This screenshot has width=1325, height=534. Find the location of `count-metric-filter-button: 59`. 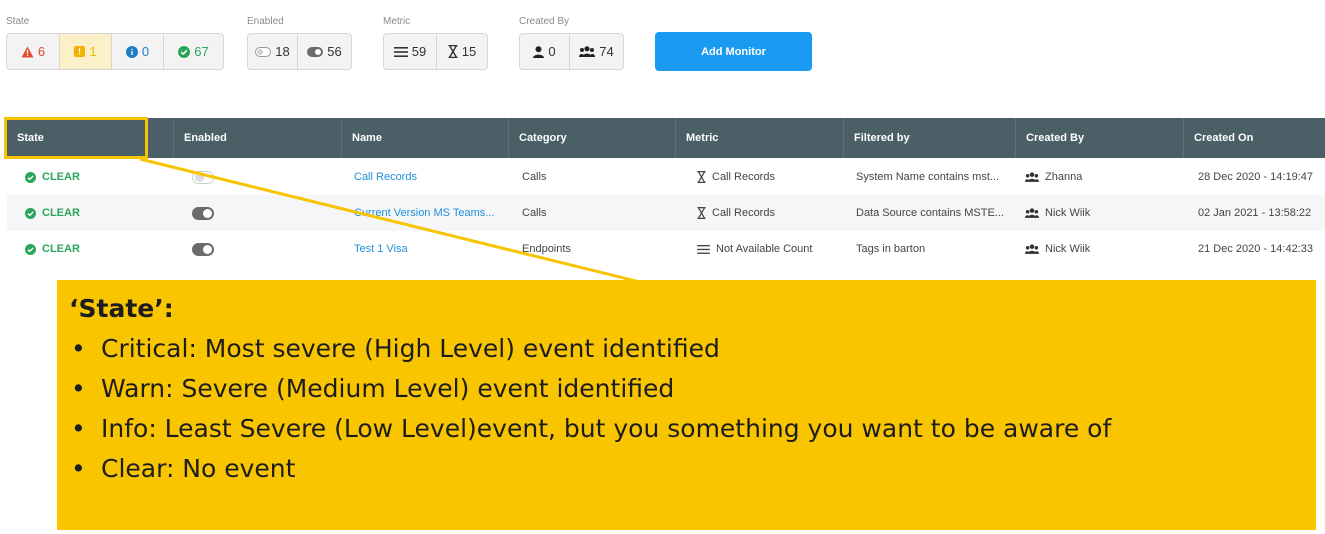

count-metric-filter-button: 59 is located at coordinates (410, 51).